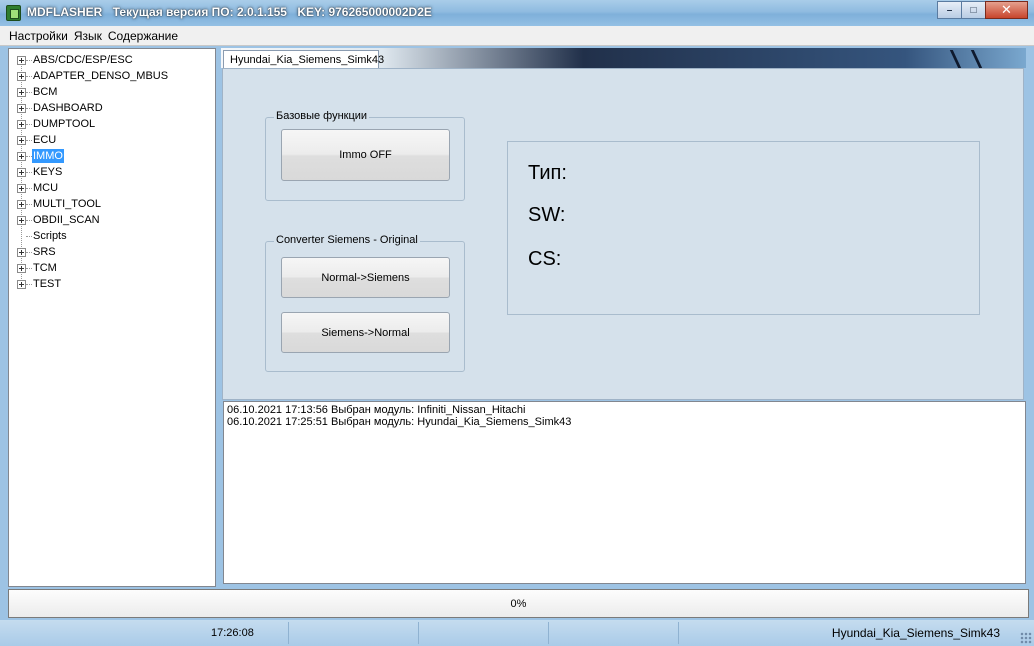 The image size is (1034, 646). I want to click on type-label: Тип:, so click(547, 173).